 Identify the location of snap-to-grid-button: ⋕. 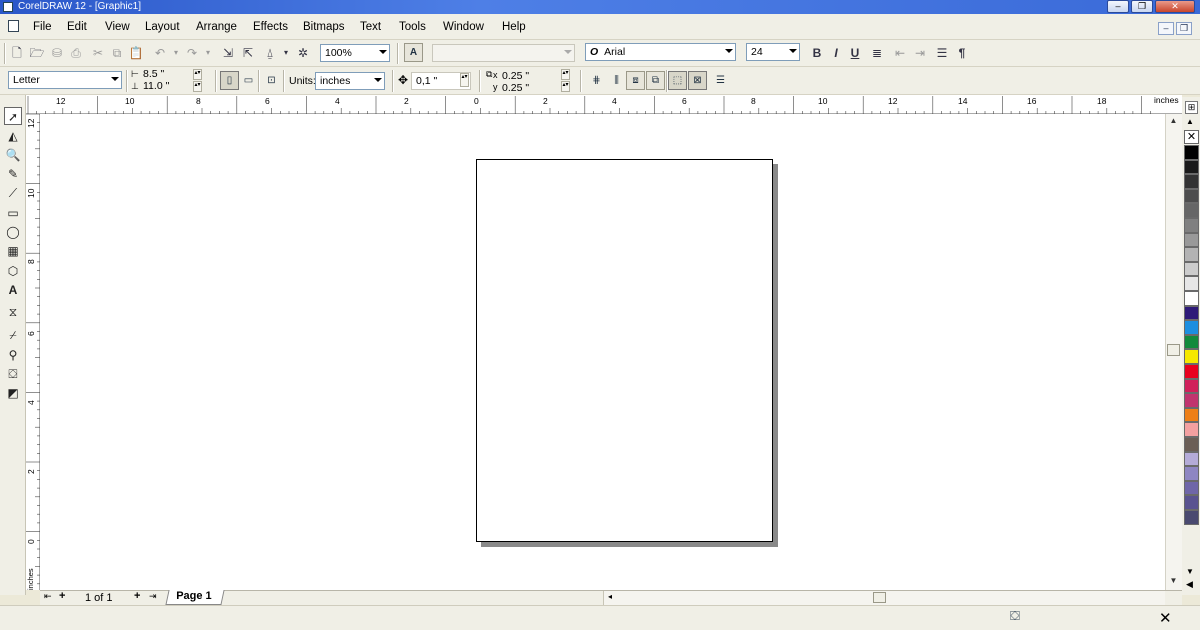
(596, 80).